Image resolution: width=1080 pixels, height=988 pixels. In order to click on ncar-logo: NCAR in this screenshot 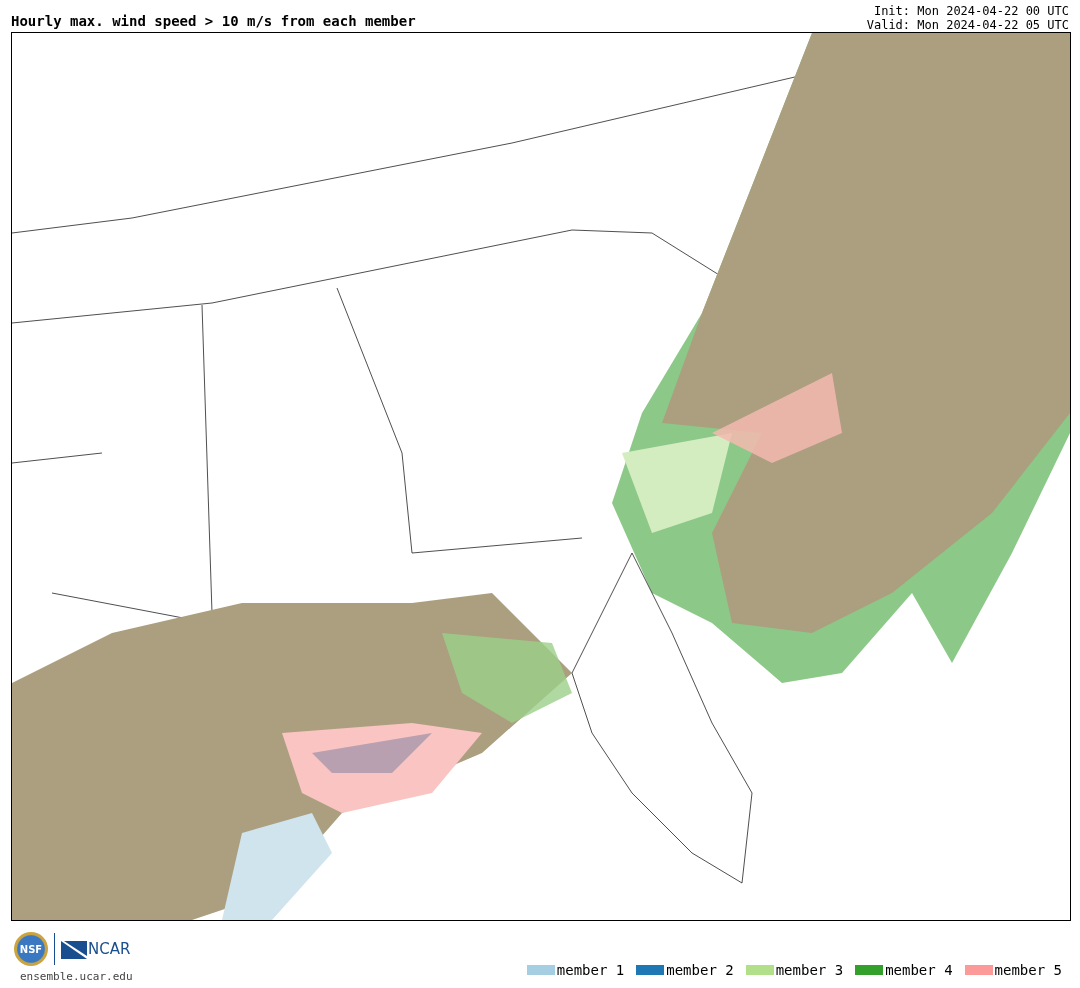, I will do `click(96, 949)`.